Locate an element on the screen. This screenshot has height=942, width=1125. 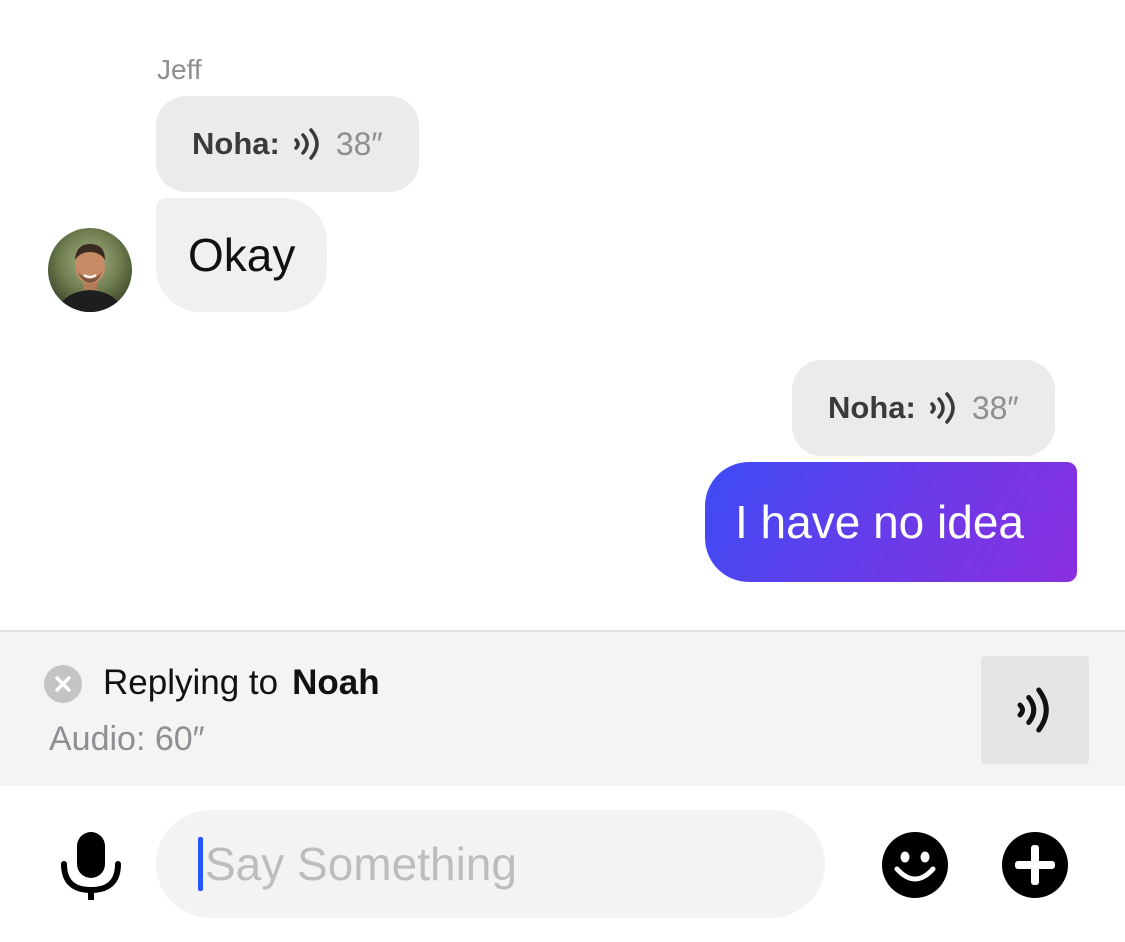
reply-title: Replying to Noah is located at coordinates (241, 683).